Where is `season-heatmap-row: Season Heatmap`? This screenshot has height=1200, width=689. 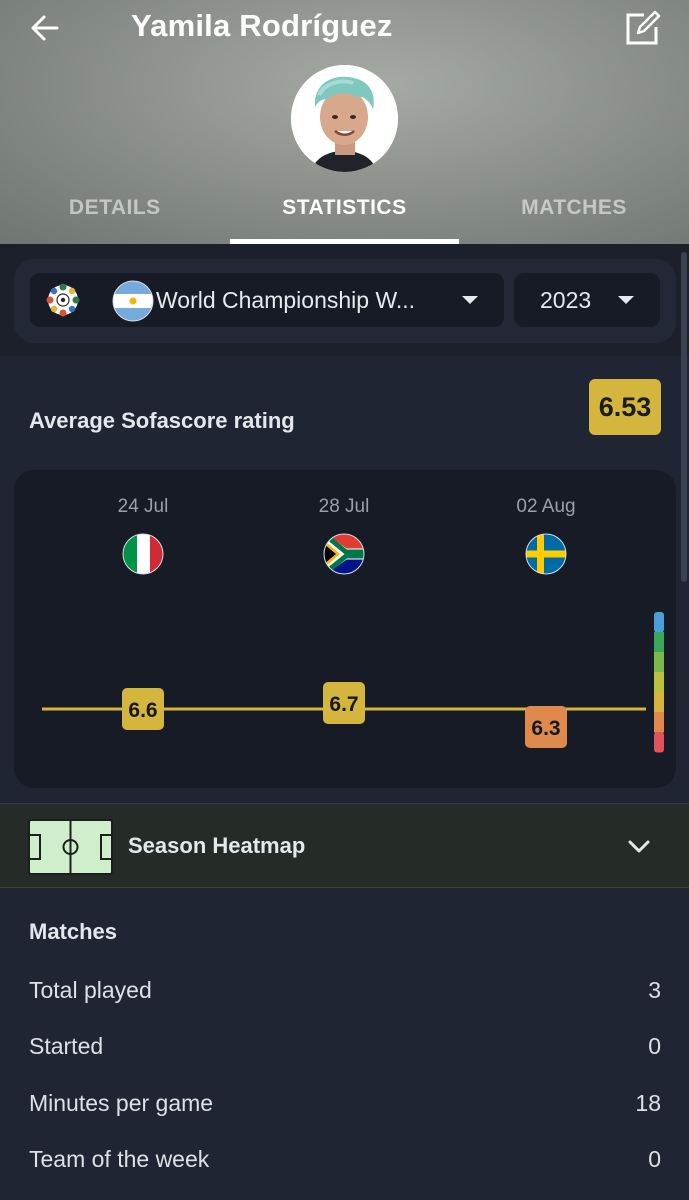 season-heatmap-row: Season Heatmap is located at coordinates (344, 845).